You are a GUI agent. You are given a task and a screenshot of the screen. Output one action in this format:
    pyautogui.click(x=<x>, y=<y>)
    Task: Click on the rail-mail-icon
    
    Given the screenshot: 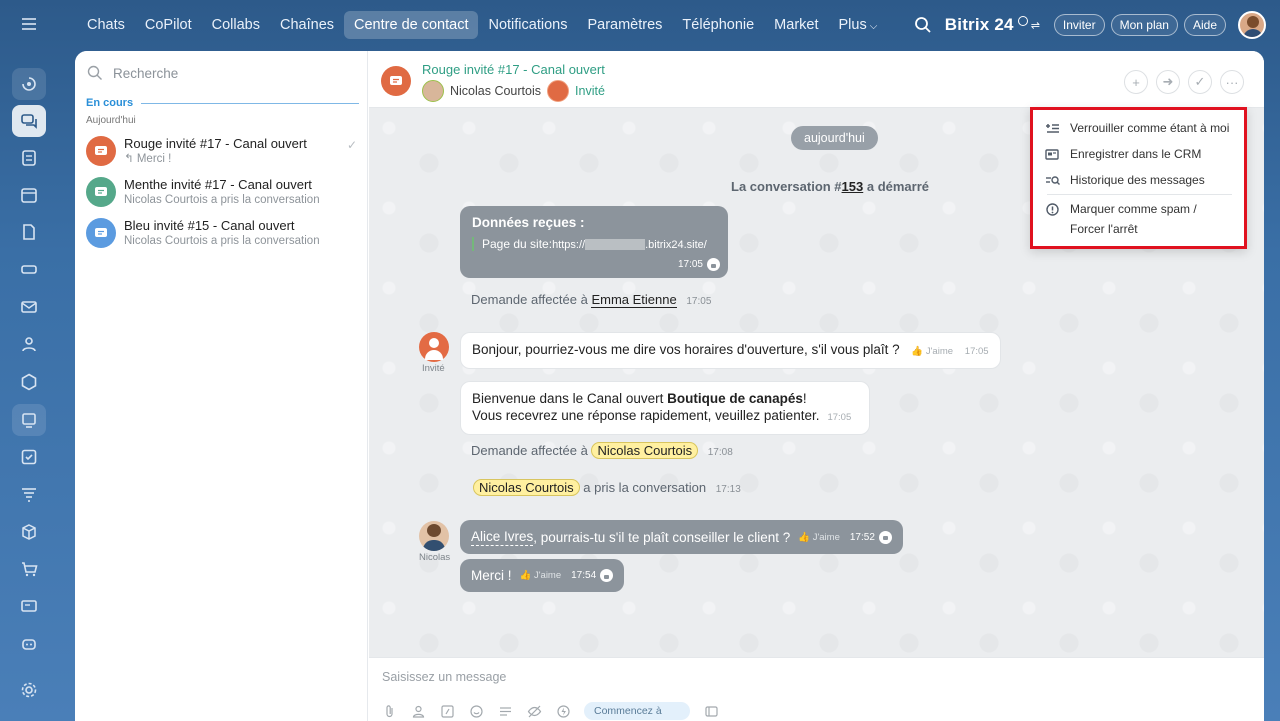 What is the action you would take?
    pyautogui.click(x=29, y=307)
    